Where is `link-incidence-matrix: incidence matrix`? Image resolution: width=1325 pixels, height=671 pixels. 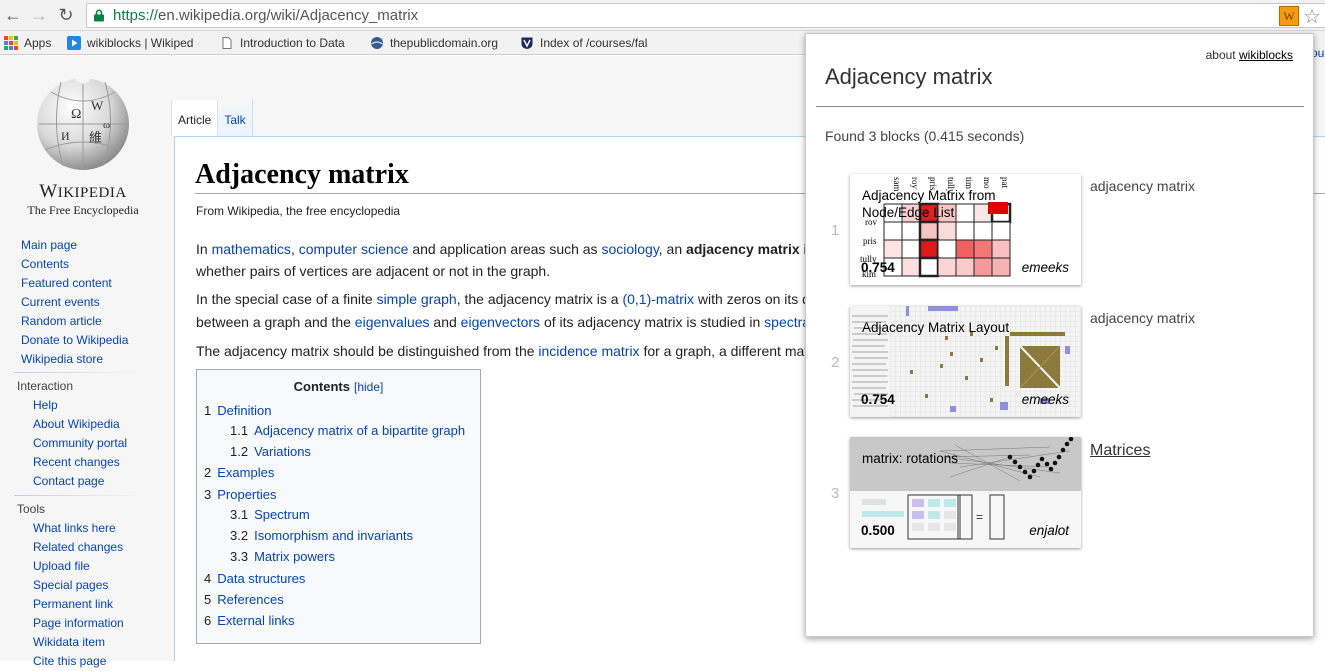
link-incidence-matrix: incidence matrix is located at coordinates (588, 351).